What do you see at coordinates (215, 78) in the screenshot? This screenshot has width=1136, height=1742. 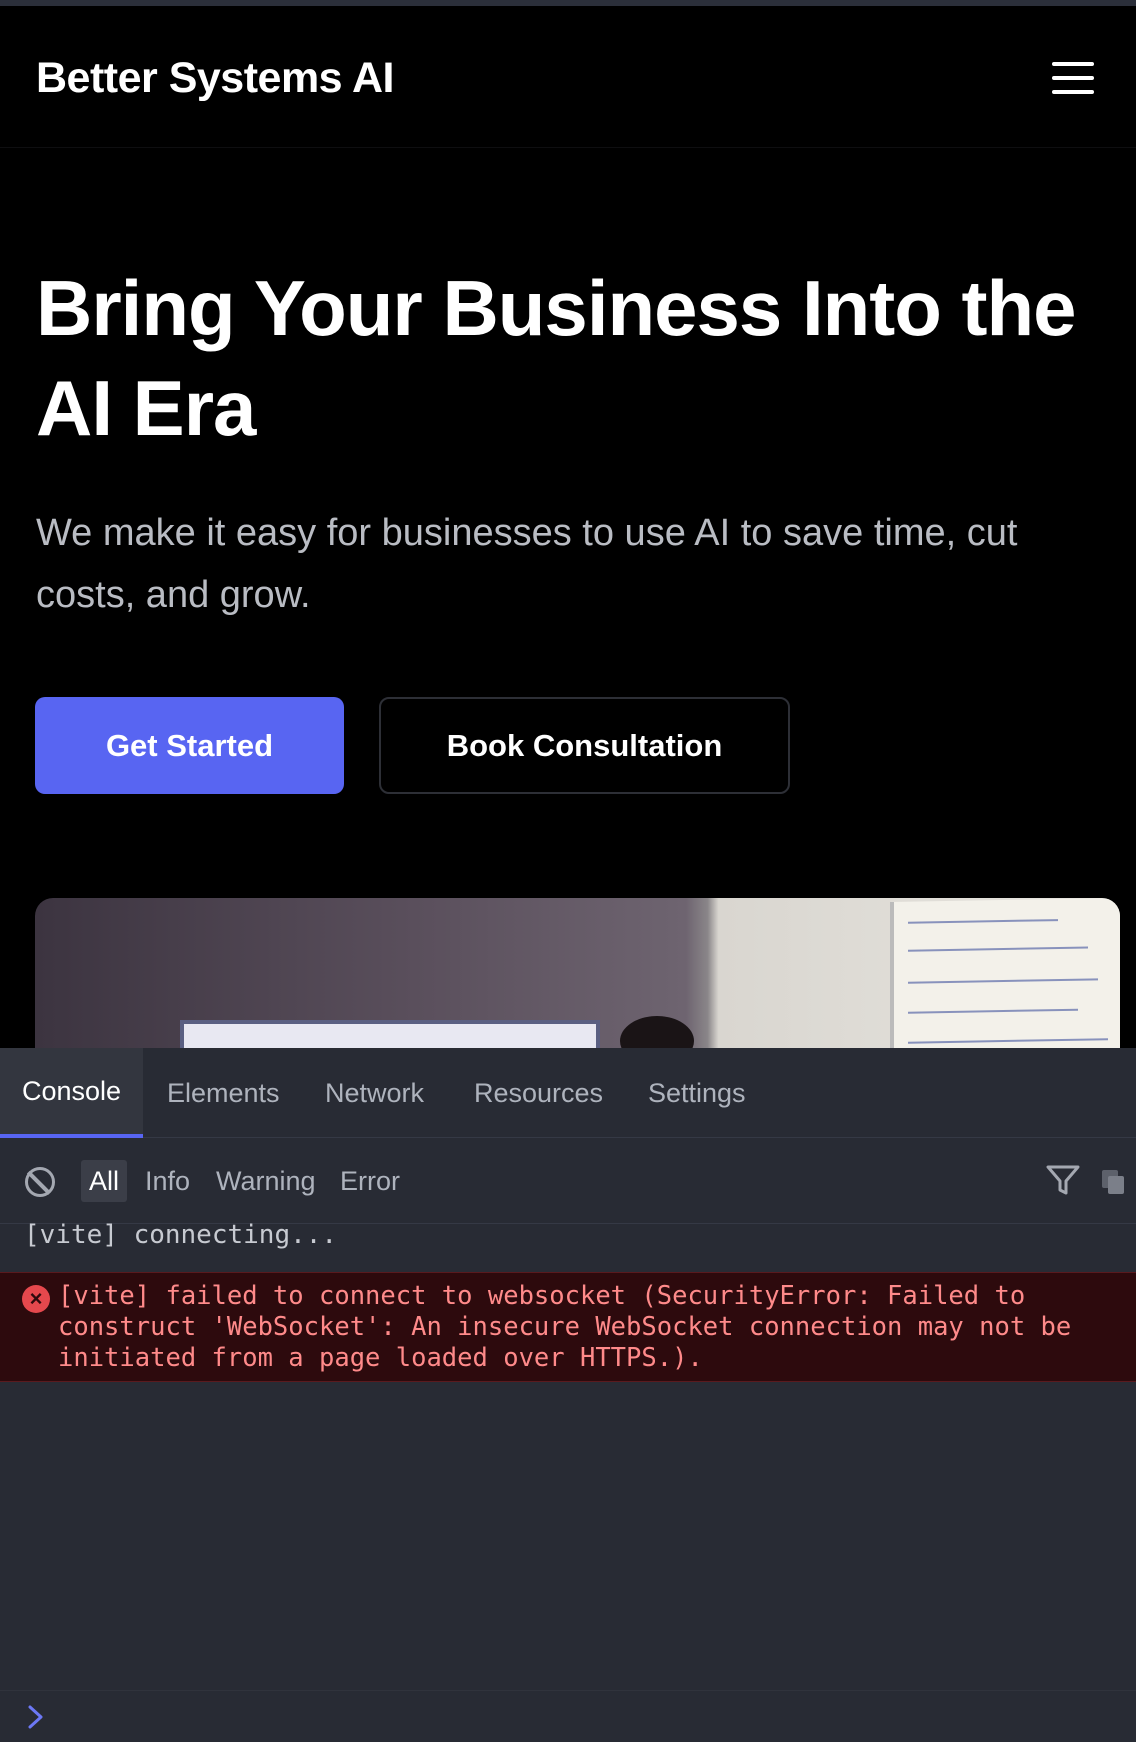 I see `brand-logo-text: Better Systems AI` at bounding box center [215, 78].